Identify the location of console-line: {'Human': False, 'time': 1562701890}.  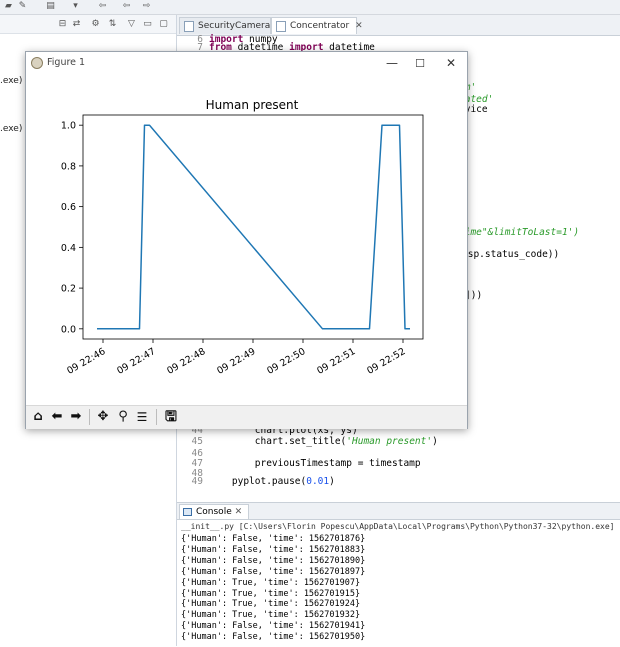
(273, 561).